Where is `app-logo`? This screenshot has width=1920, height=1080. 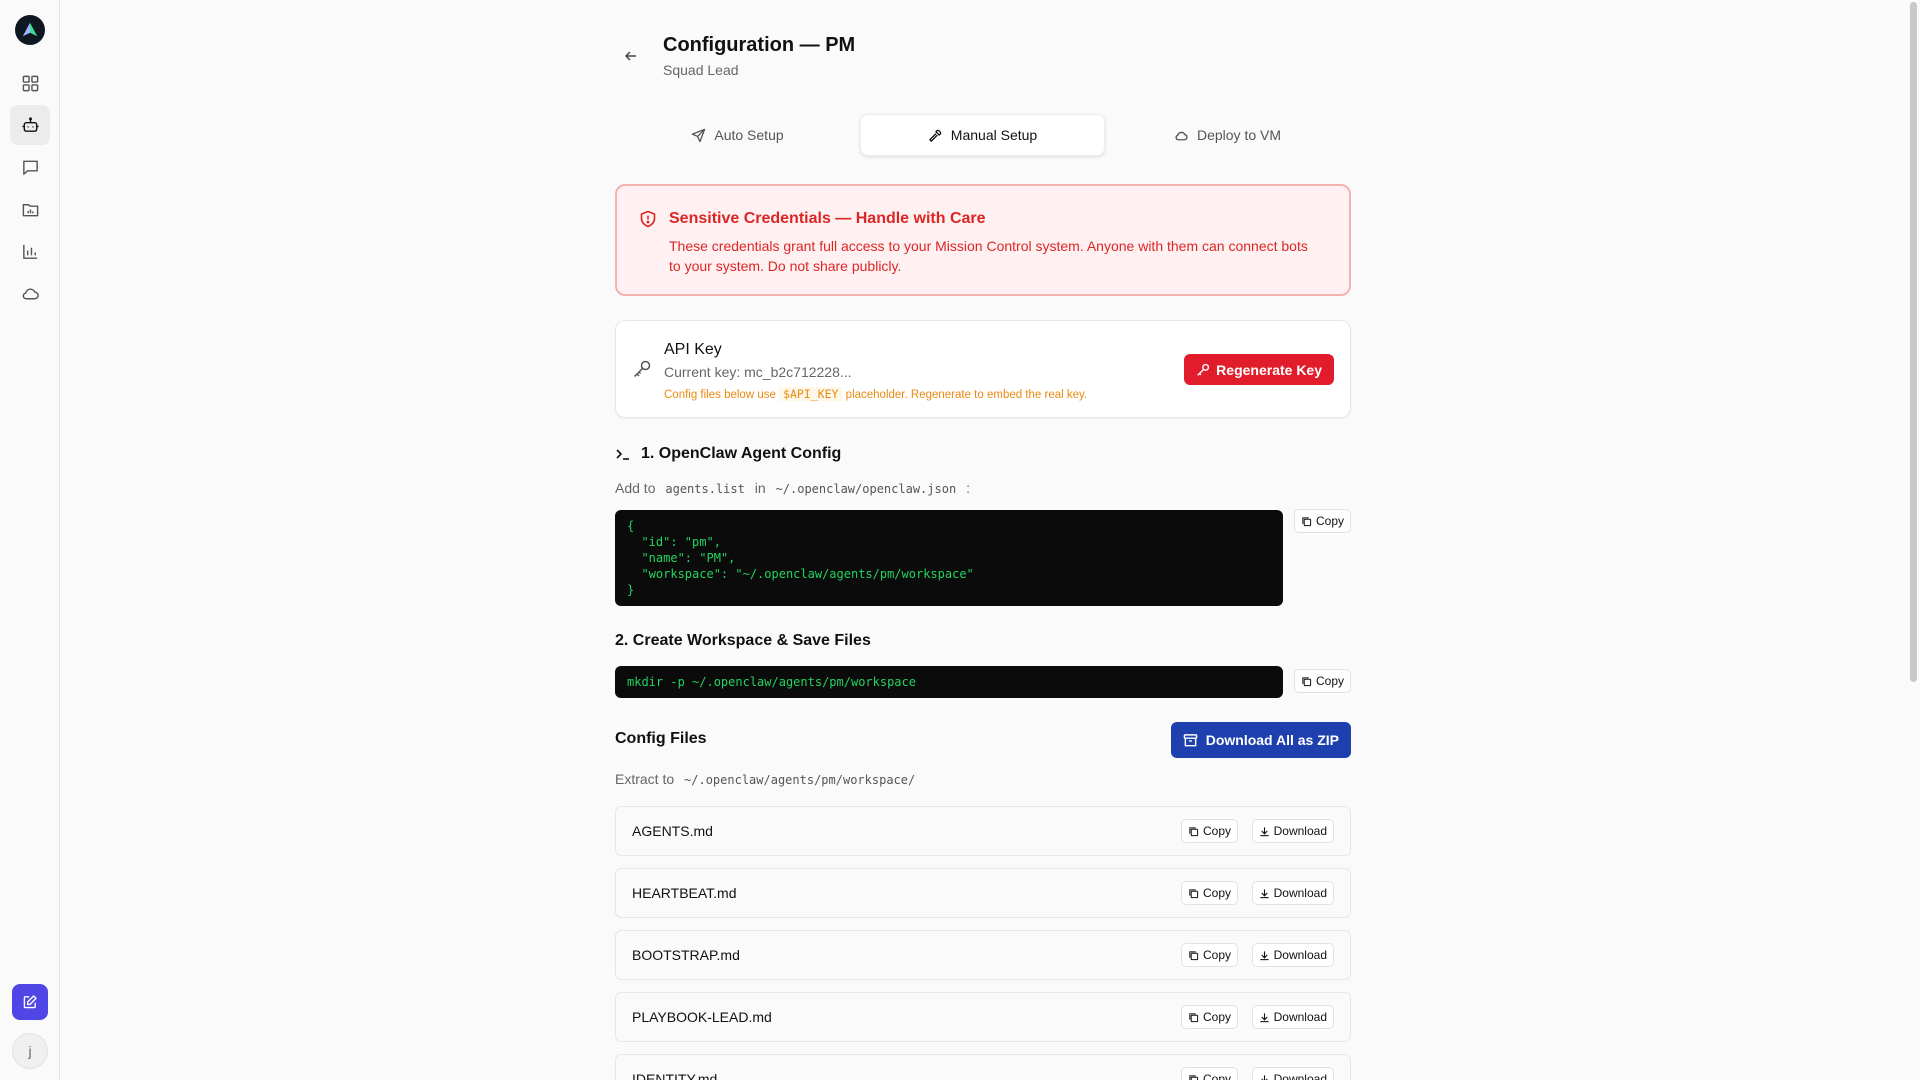 app-logo is located at coordinates (30, 30).